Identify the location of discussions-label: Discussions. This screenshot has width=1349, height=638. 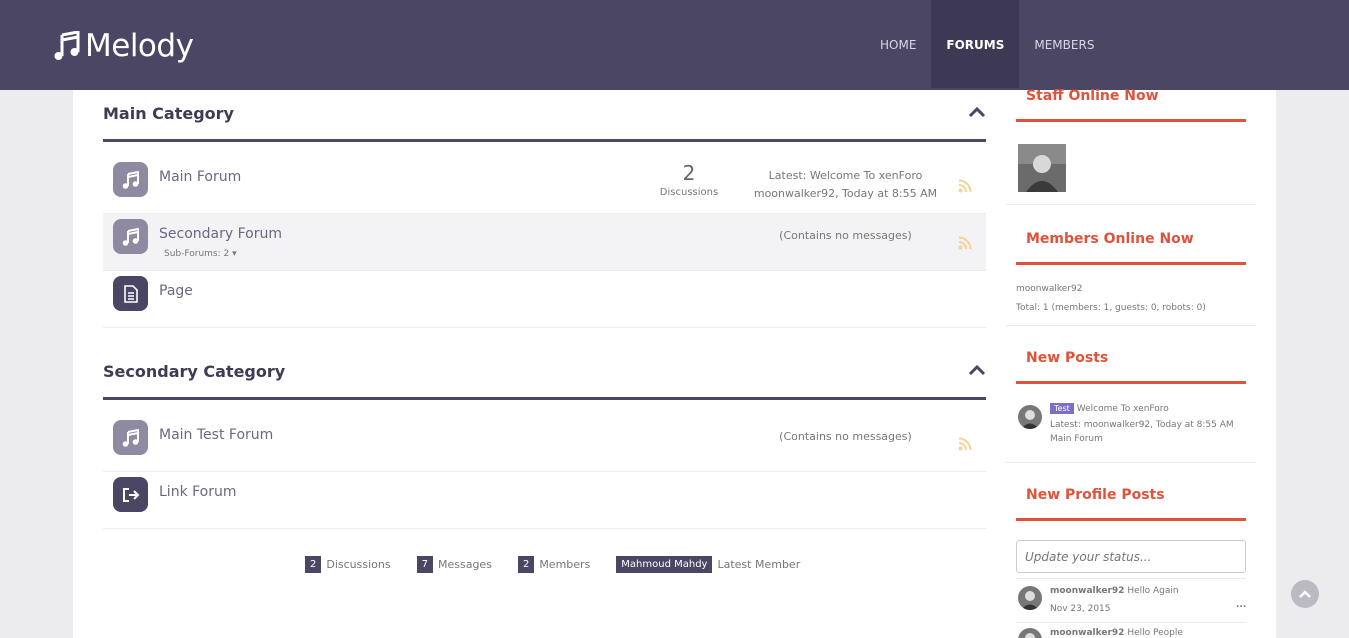
(358, 564).